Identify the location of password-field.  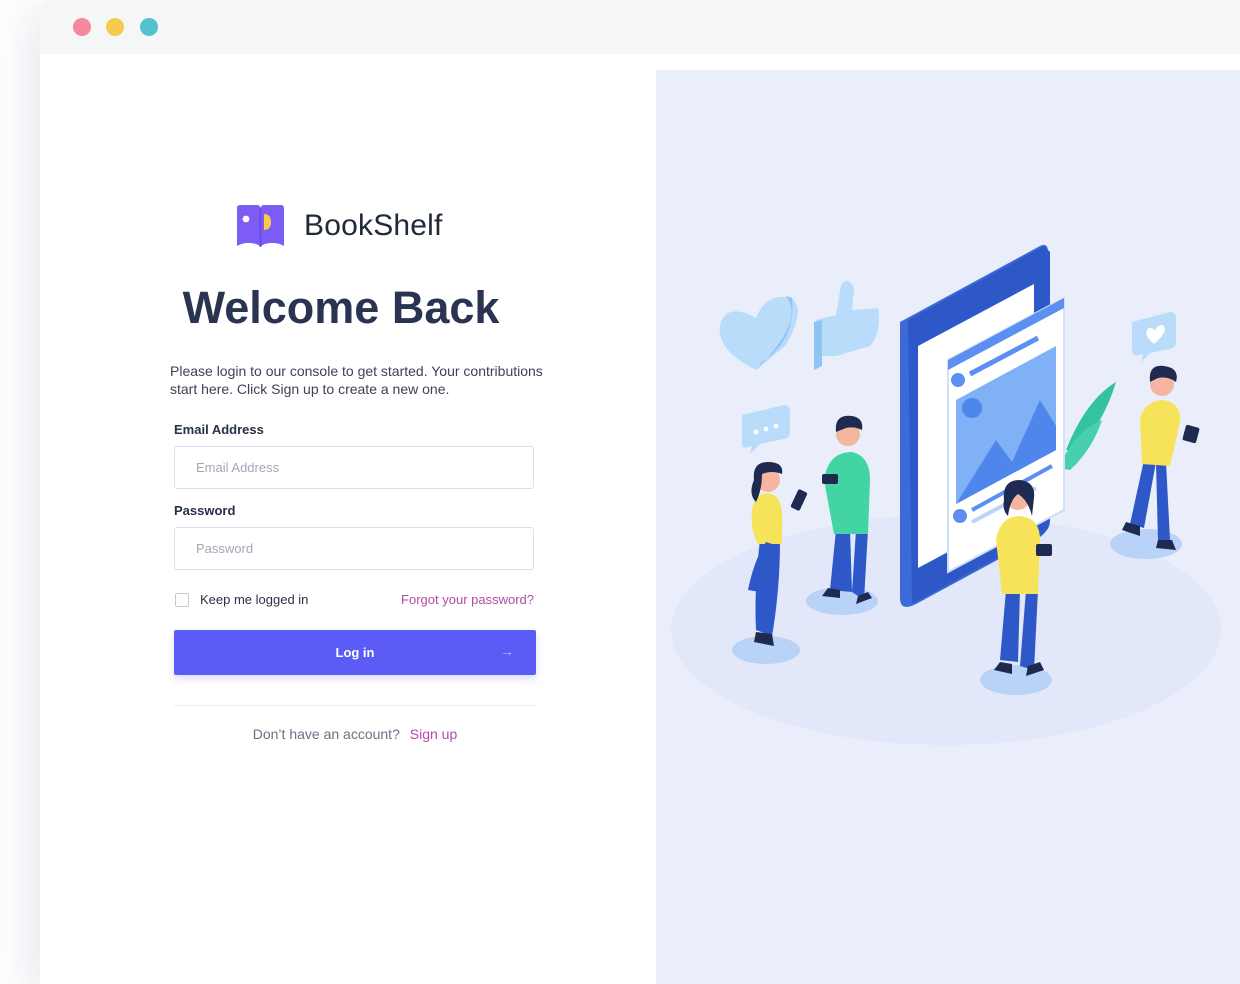
(354, 548).